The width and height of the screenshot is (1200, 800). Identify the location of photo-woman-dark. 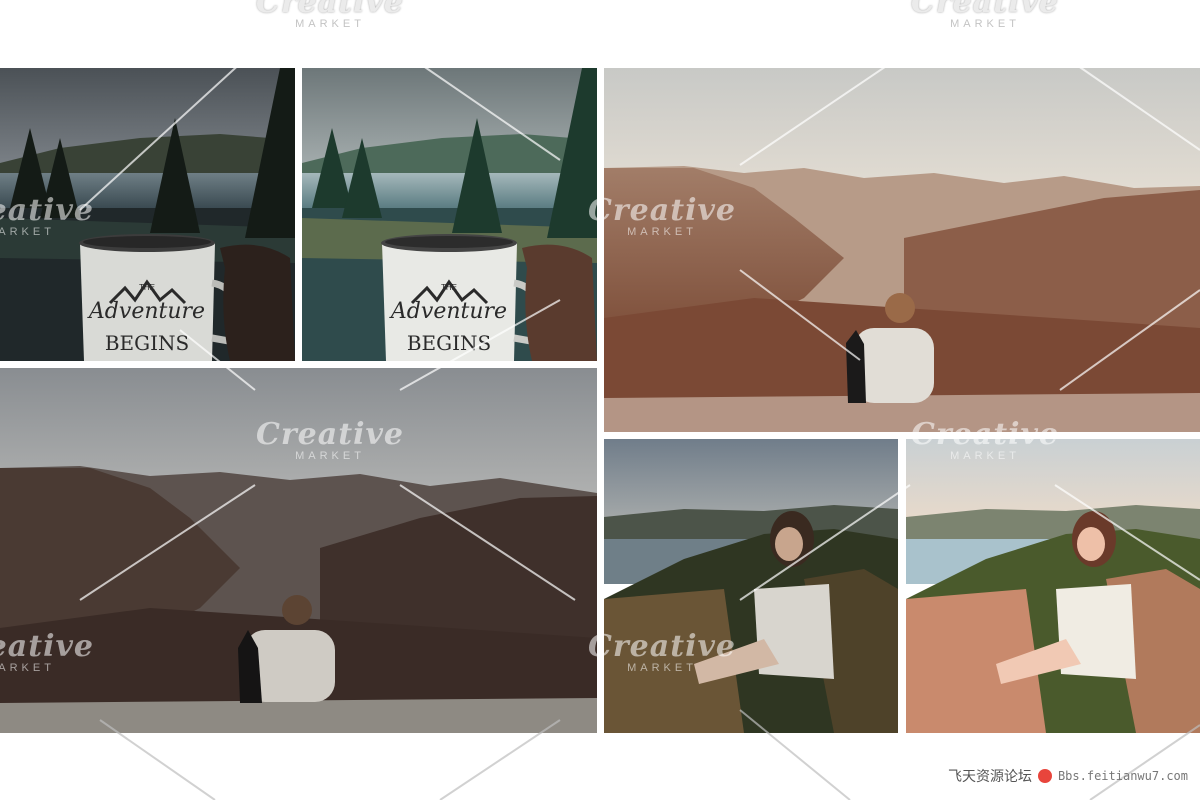
(751, 586).